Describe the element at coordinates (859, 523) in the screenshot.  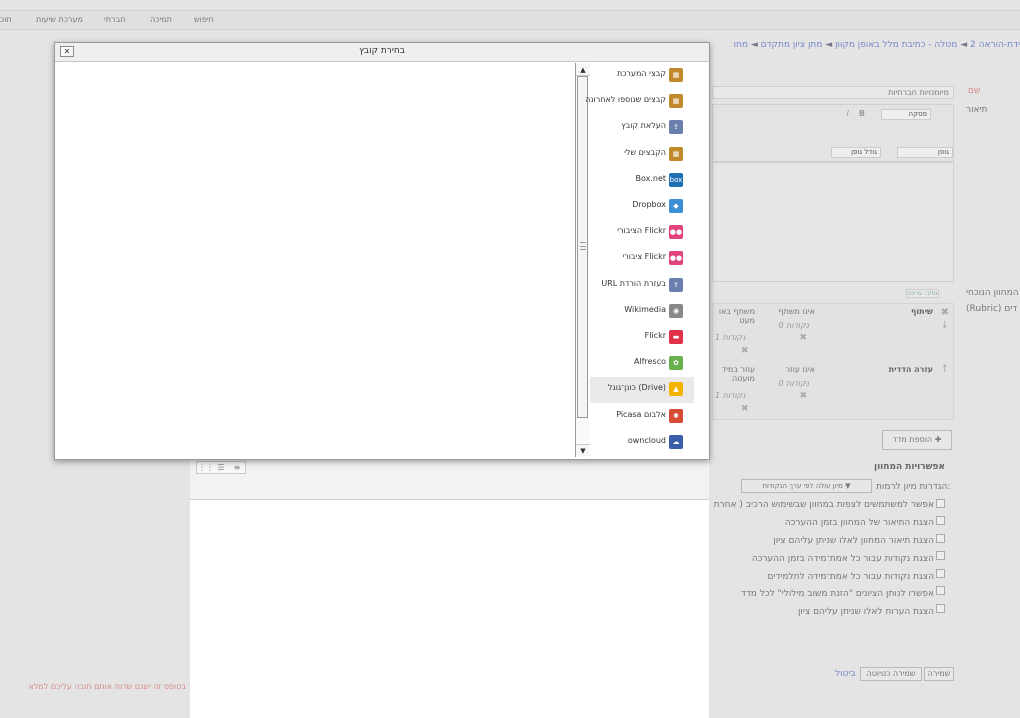
I see `checkbox-label: הצגת התיאור של המחוון בזמן ההערכה` at that location.